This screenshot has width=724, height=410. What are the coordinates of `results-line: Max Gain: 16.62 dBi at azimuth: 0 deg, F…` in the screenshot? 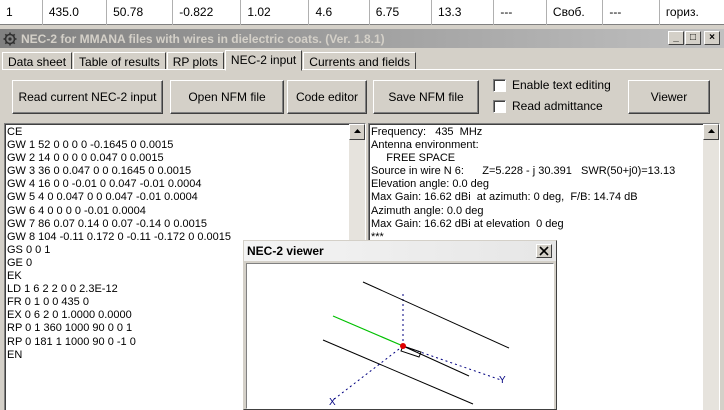 It's located at (504, 197).